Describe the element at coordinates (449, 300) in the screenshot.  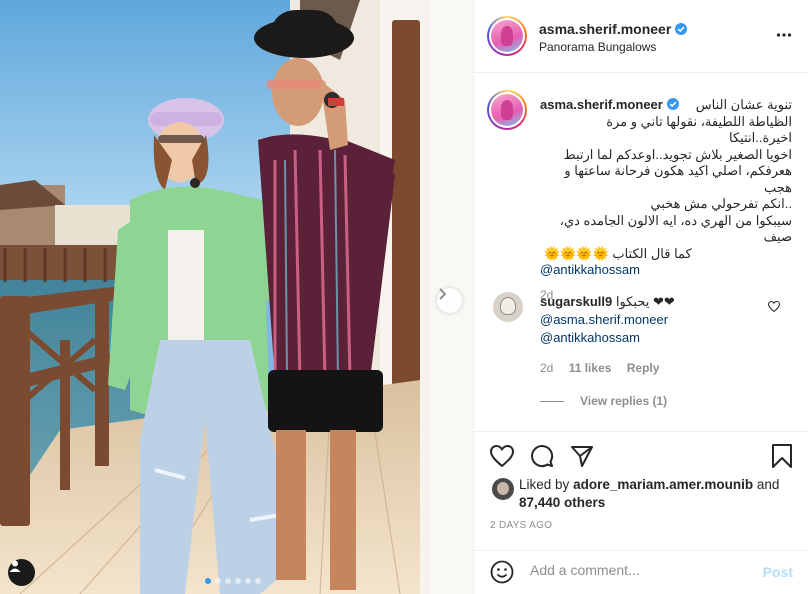
I see `next-arrow-icon` at that location.